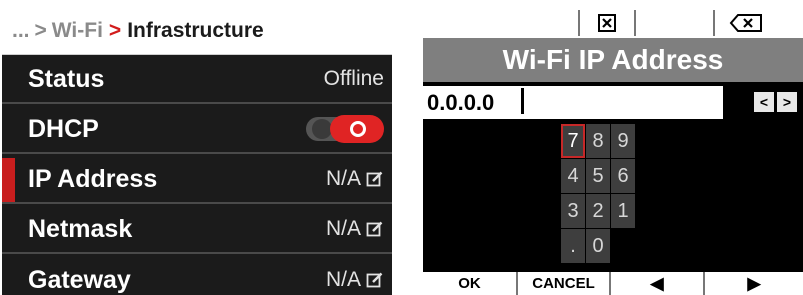 The image size is (803, 295). Describe the element at coordinates (573, 176) in the screenshot. I see `key-4: 4` at that location.